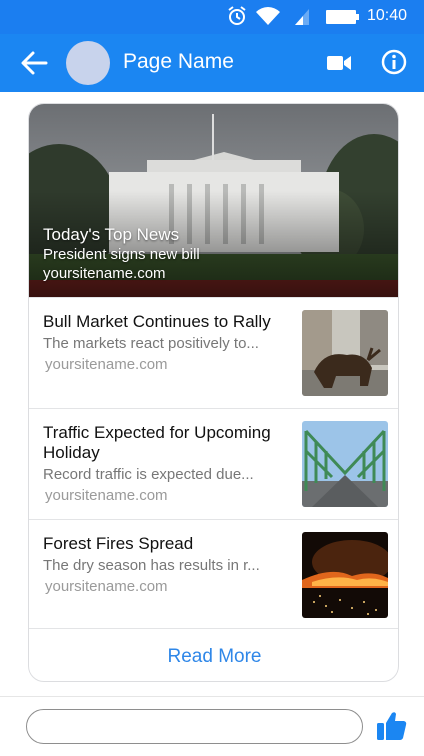  Describe the element at coordinates (212, 696) in the screenshot. I see `compose-divider` at that location.